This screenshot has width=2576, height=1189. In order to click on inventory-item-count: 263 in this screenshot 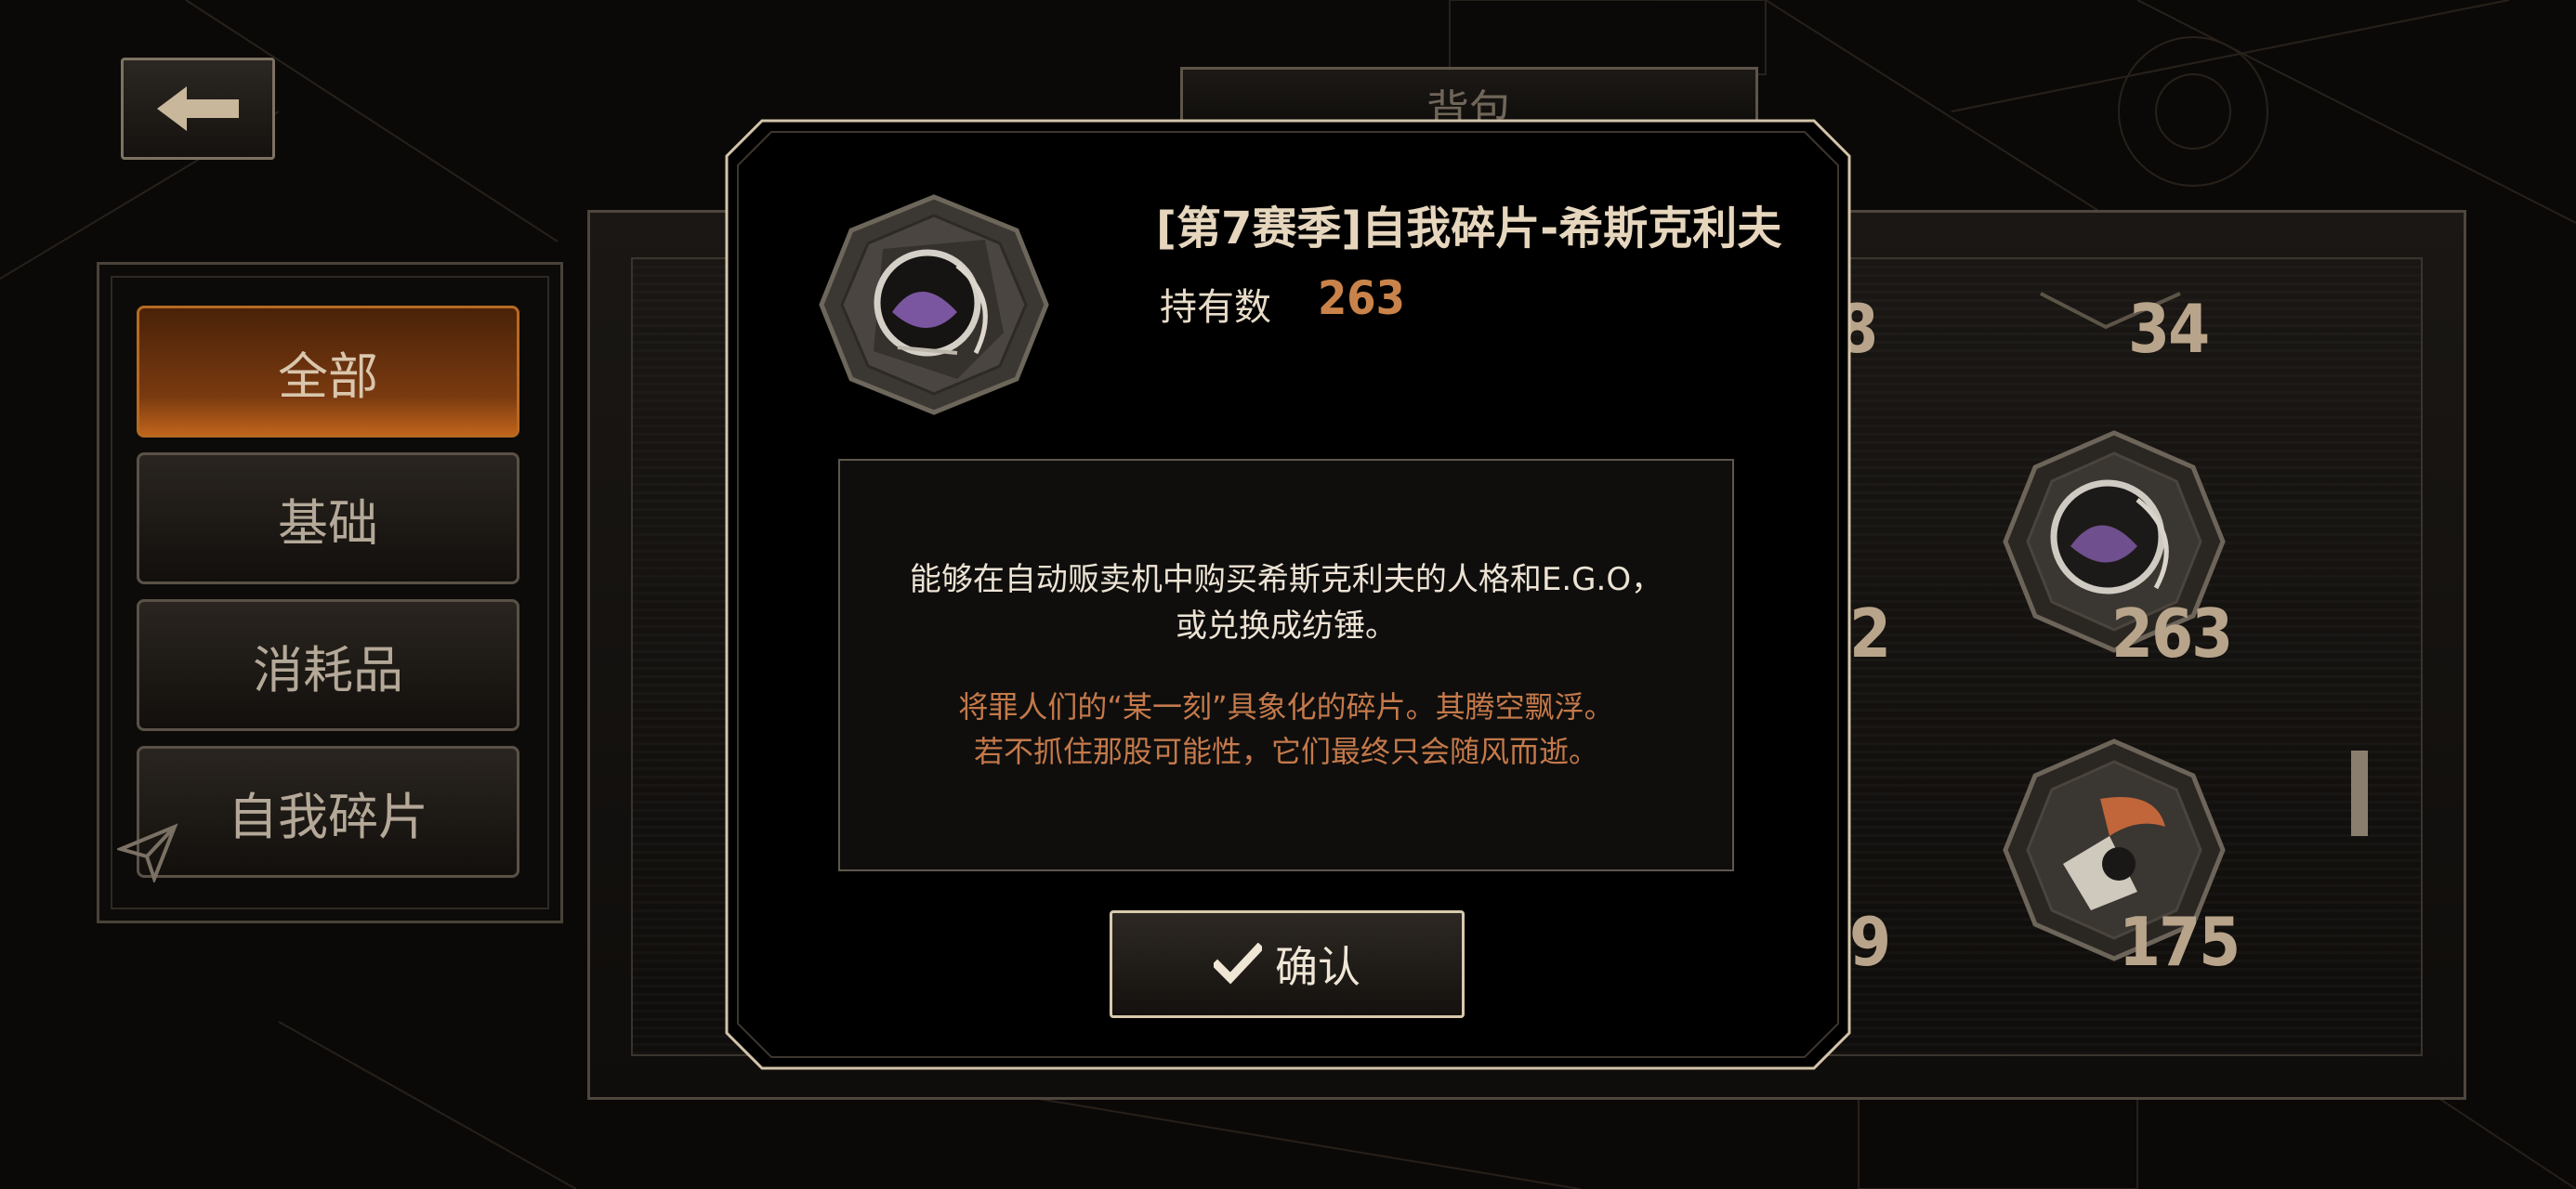, I will do `click(2172, 633)`.